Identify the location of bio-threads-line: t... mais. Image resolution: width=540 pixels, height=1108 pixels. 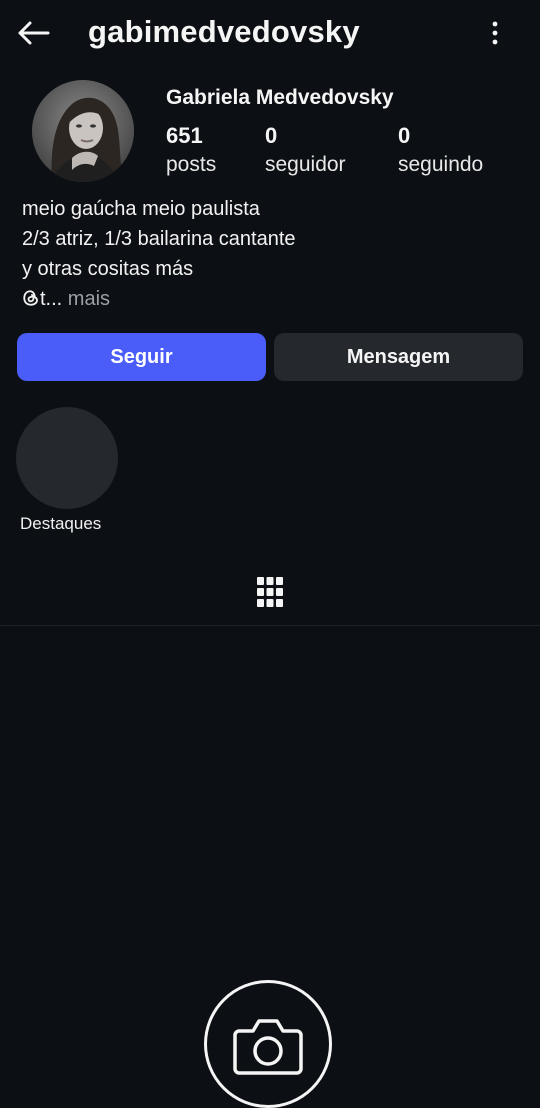
(159, 299).